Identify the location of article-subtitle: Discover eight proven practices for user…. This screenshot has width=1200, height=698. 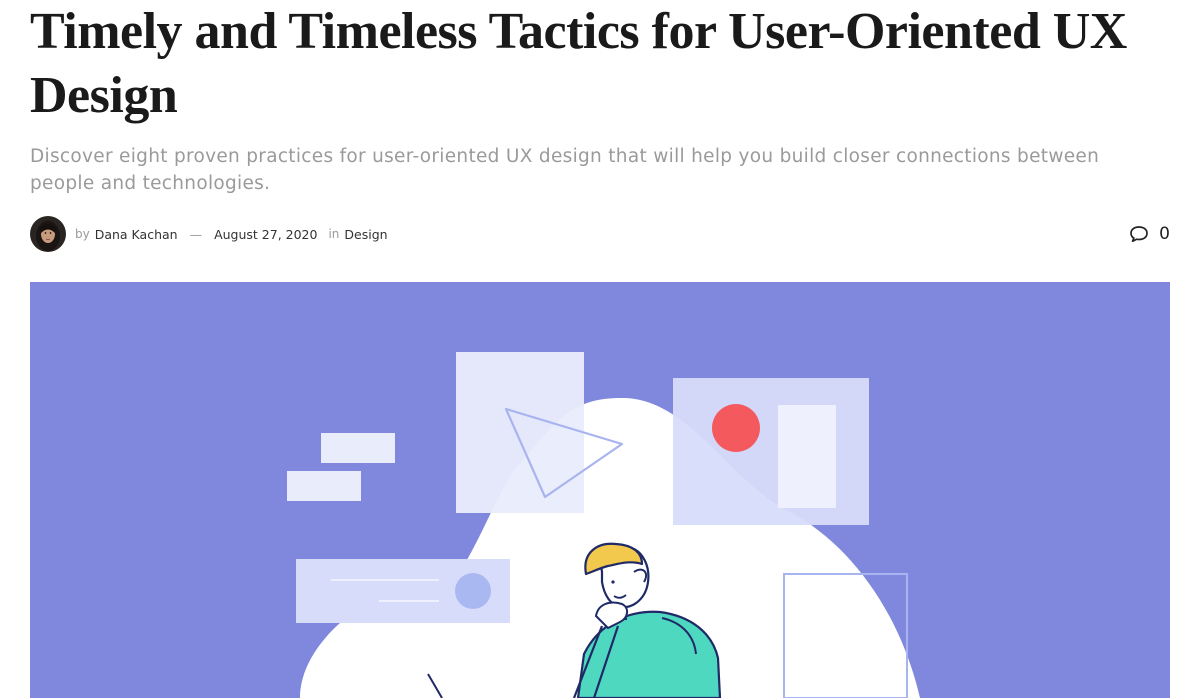
(565, 170).